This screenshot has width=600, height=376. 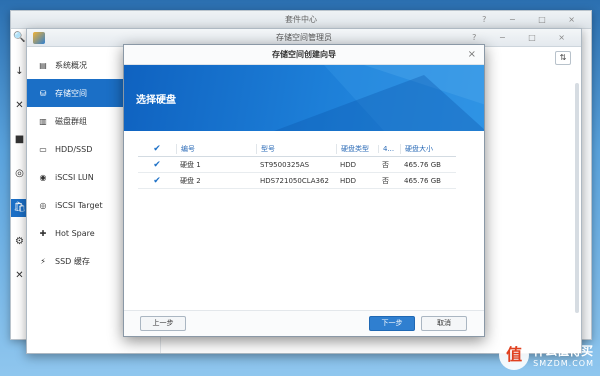 I want to click on table-row: ✔ 硬盘 1 ST9500325AS HDD 否 465.76 GB, so click(x=297, y=165).